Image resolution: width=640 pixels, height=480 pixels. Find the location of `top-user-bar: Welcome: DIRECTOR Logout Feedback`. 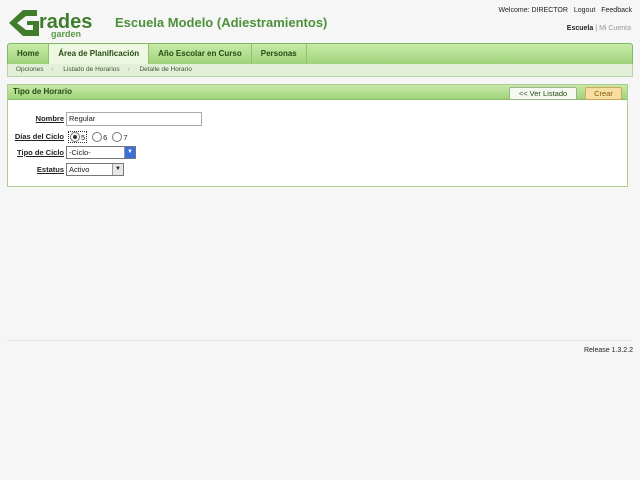

top-user-bar: Welcome: DIRECTOR Logout Feedback is located at coordinates (563, 10).